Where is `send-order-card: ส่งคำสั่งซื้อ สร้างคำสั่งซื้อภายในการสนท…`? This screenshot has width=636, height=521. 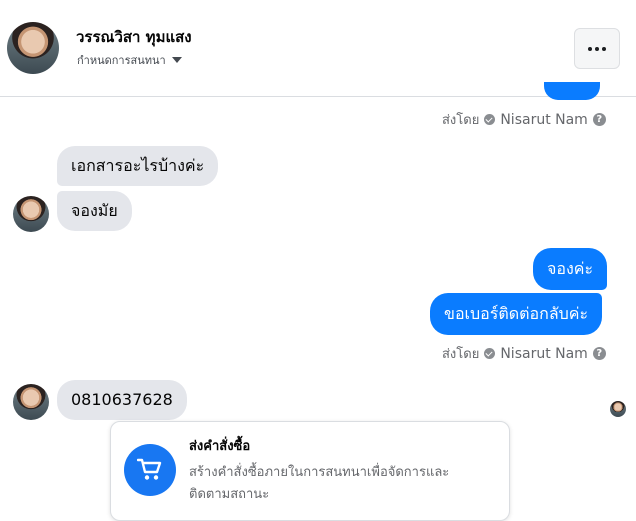 send-order-card: ส่งคำสั่งซื้อ สร้างคำสั่งซื้อภายในการสนท… is located at coordinates (310, 471).